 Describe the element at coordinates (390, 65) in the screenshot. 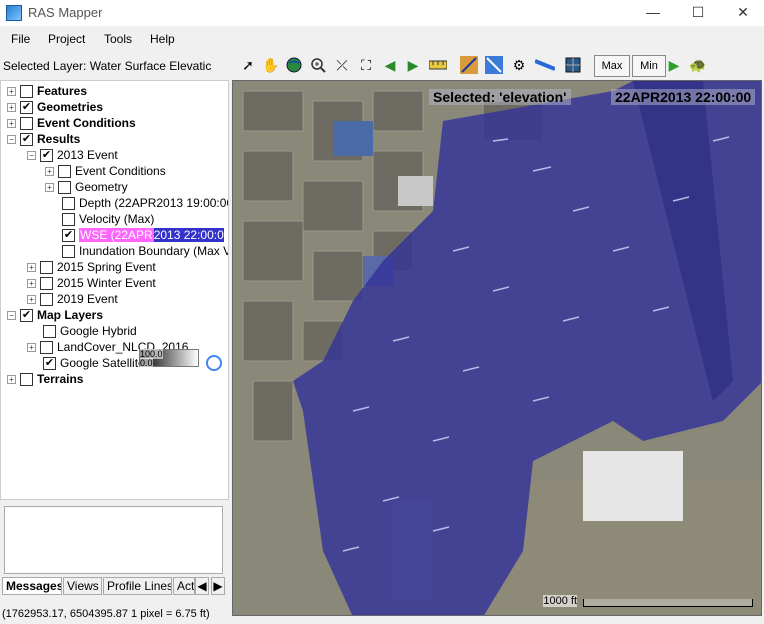

I see `back-arrow-icon: ◀` at that location.